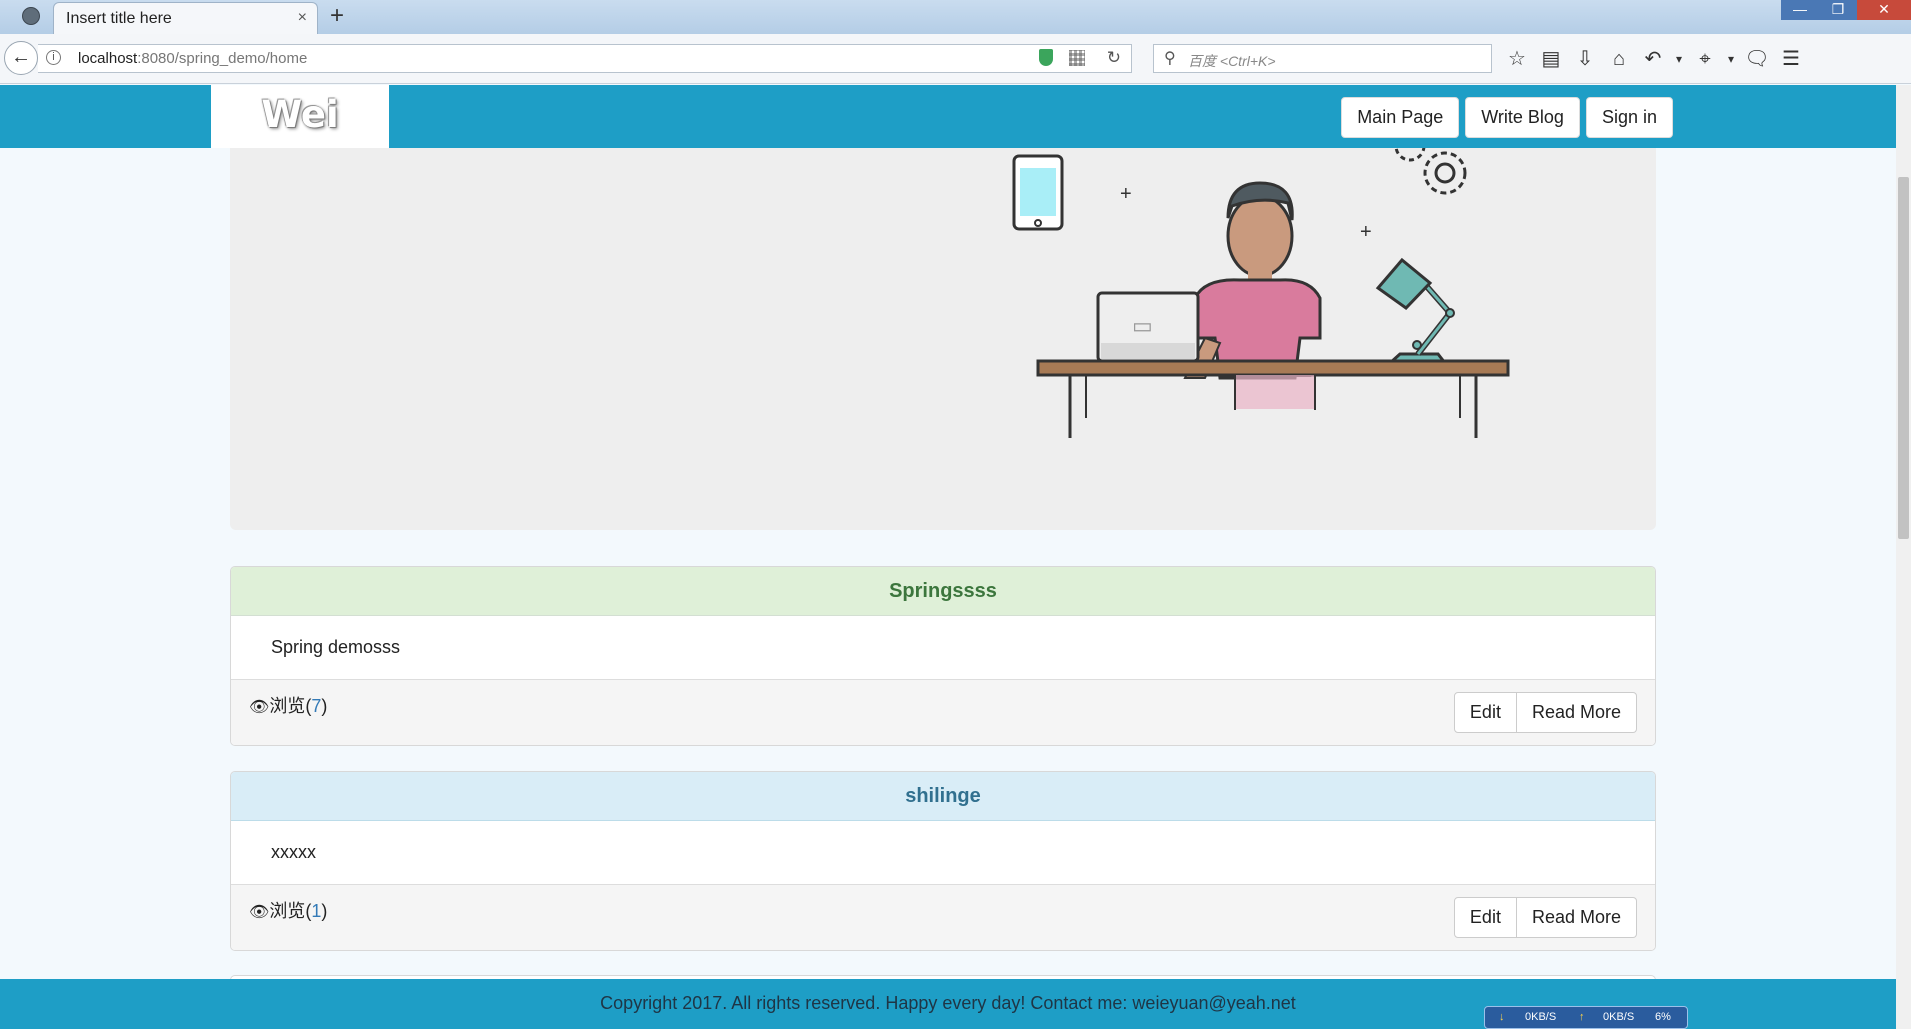 Image resolution: width=1911 pixels, height=1029 pixels. I want to click on developer-desk-illustration: + + ▭, so click(1261, 293).